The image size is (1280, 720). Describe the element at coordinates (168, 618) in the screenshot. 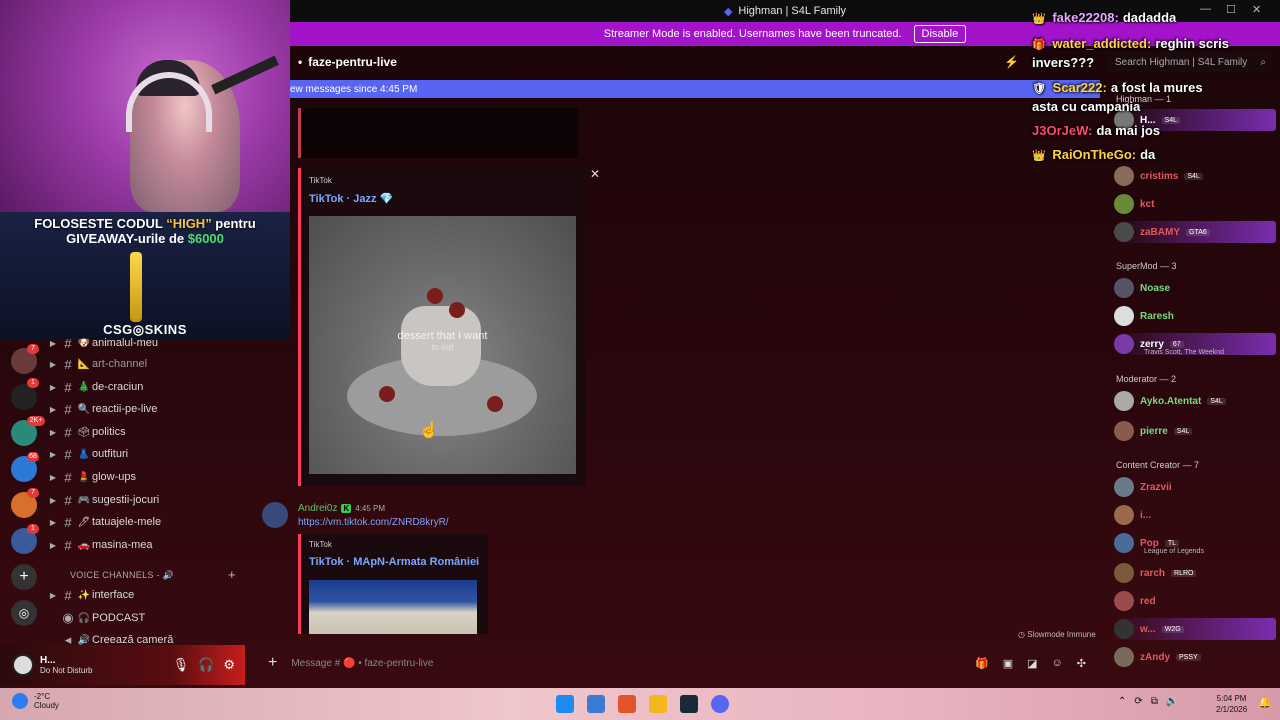

I see `voice-channel-item: ◉ 🎧 PODCAST` at that location.